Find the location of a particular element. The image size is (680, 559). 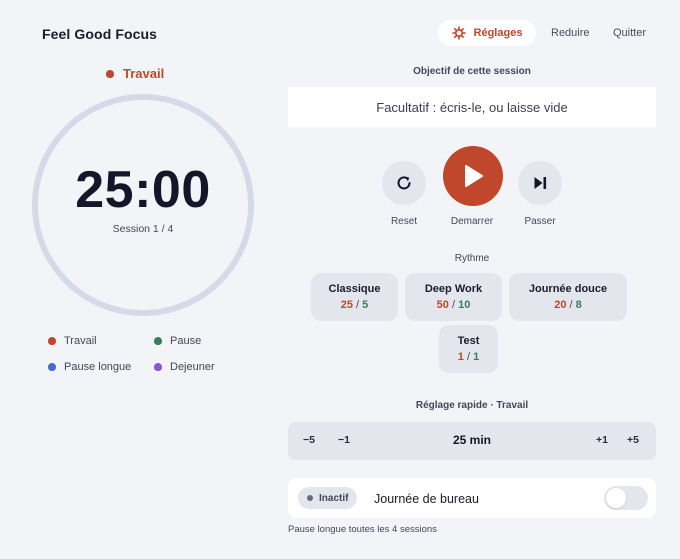

toggle-knob is located at coordinates (616, 498).